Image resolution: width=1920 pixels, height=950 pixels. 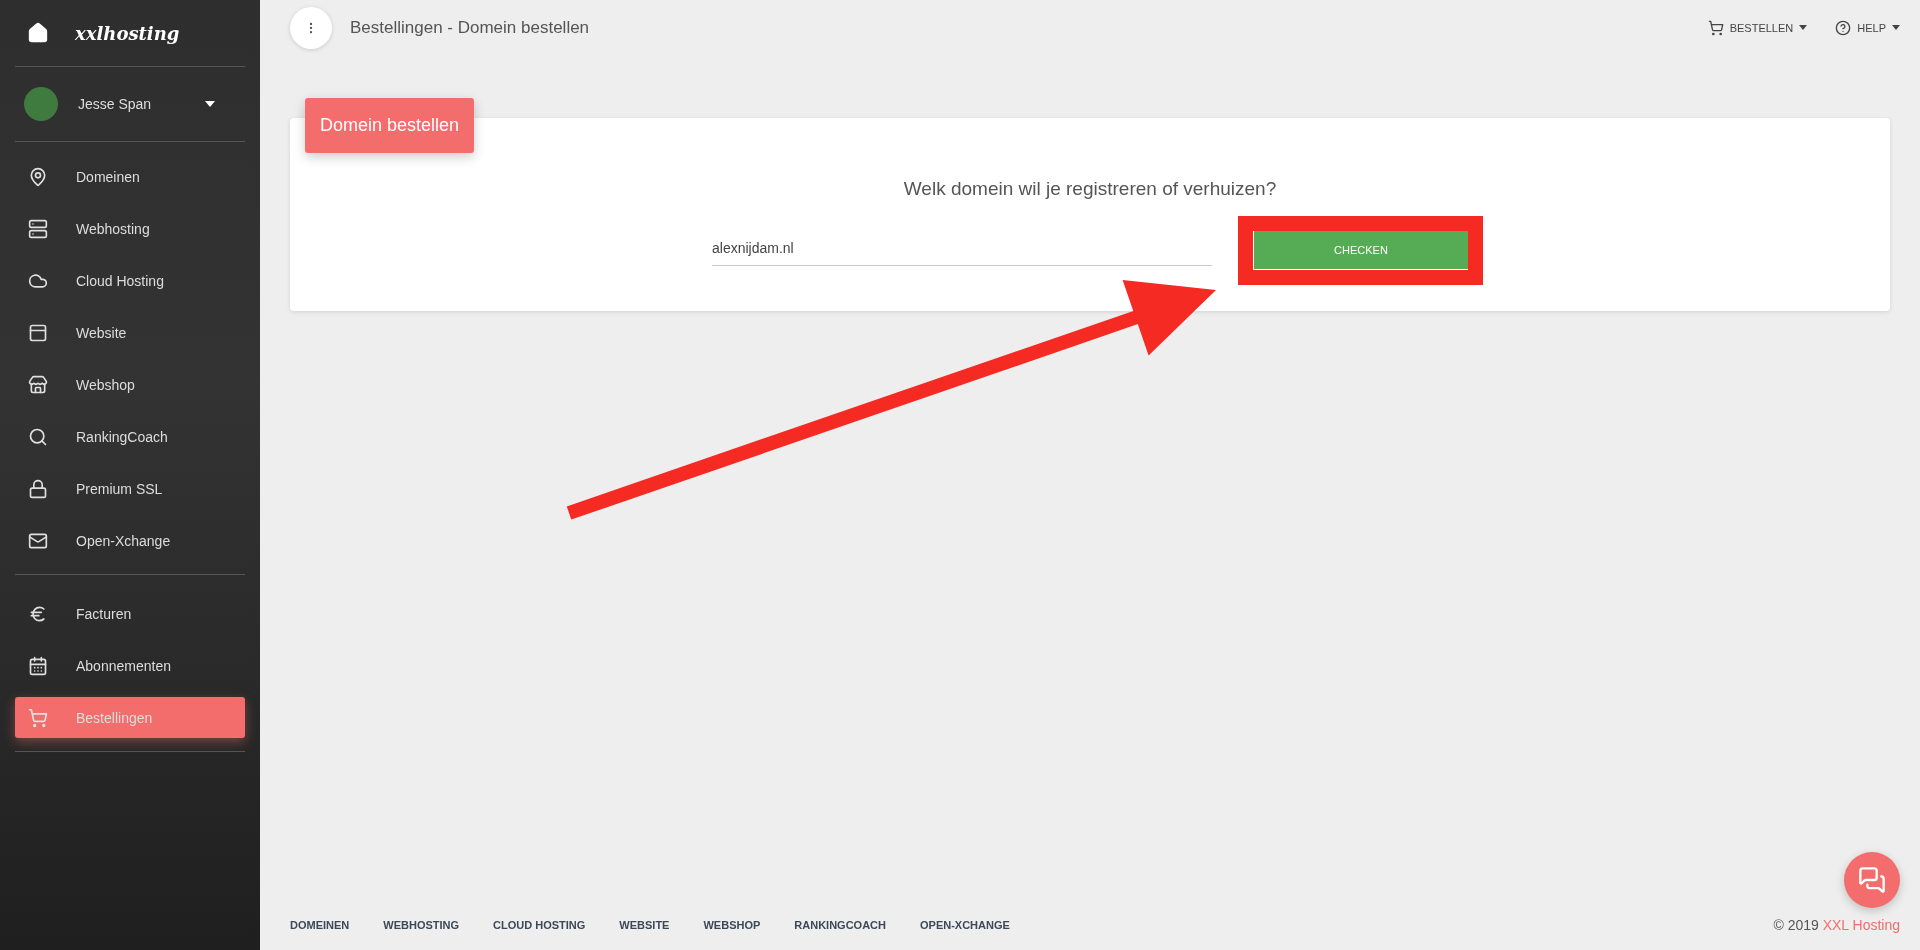 What do you see at coordinates (38, 228) in the screenshot?
I see `server-icon` at bounding box center [38, 228].